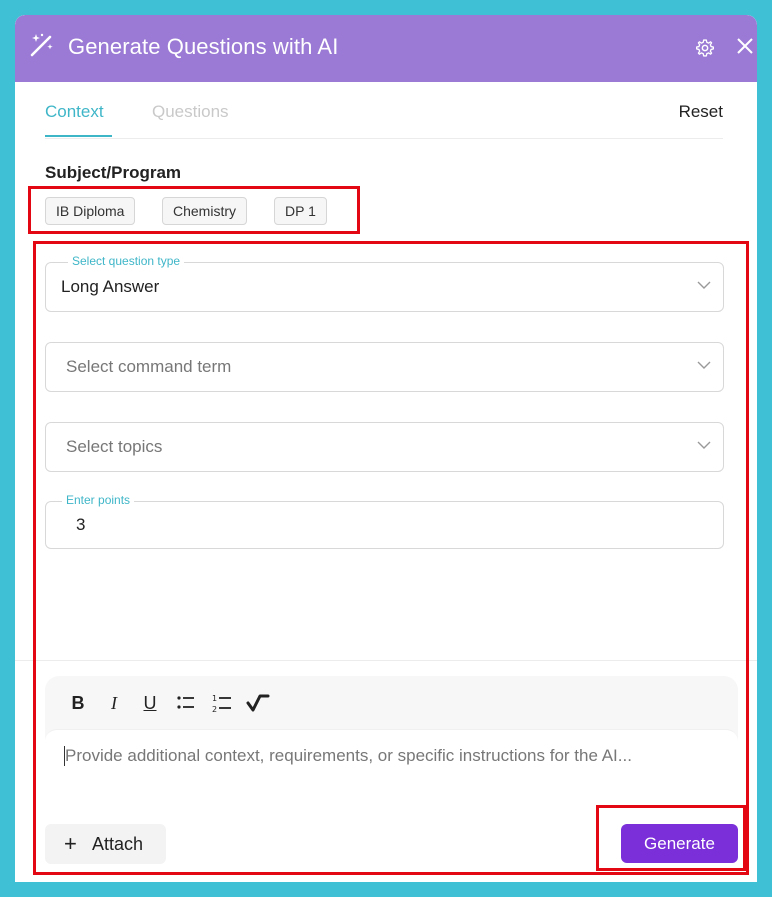 This screenshot has width=772, height=897. I want to click on magic-wand-icon, so click(41, 45).